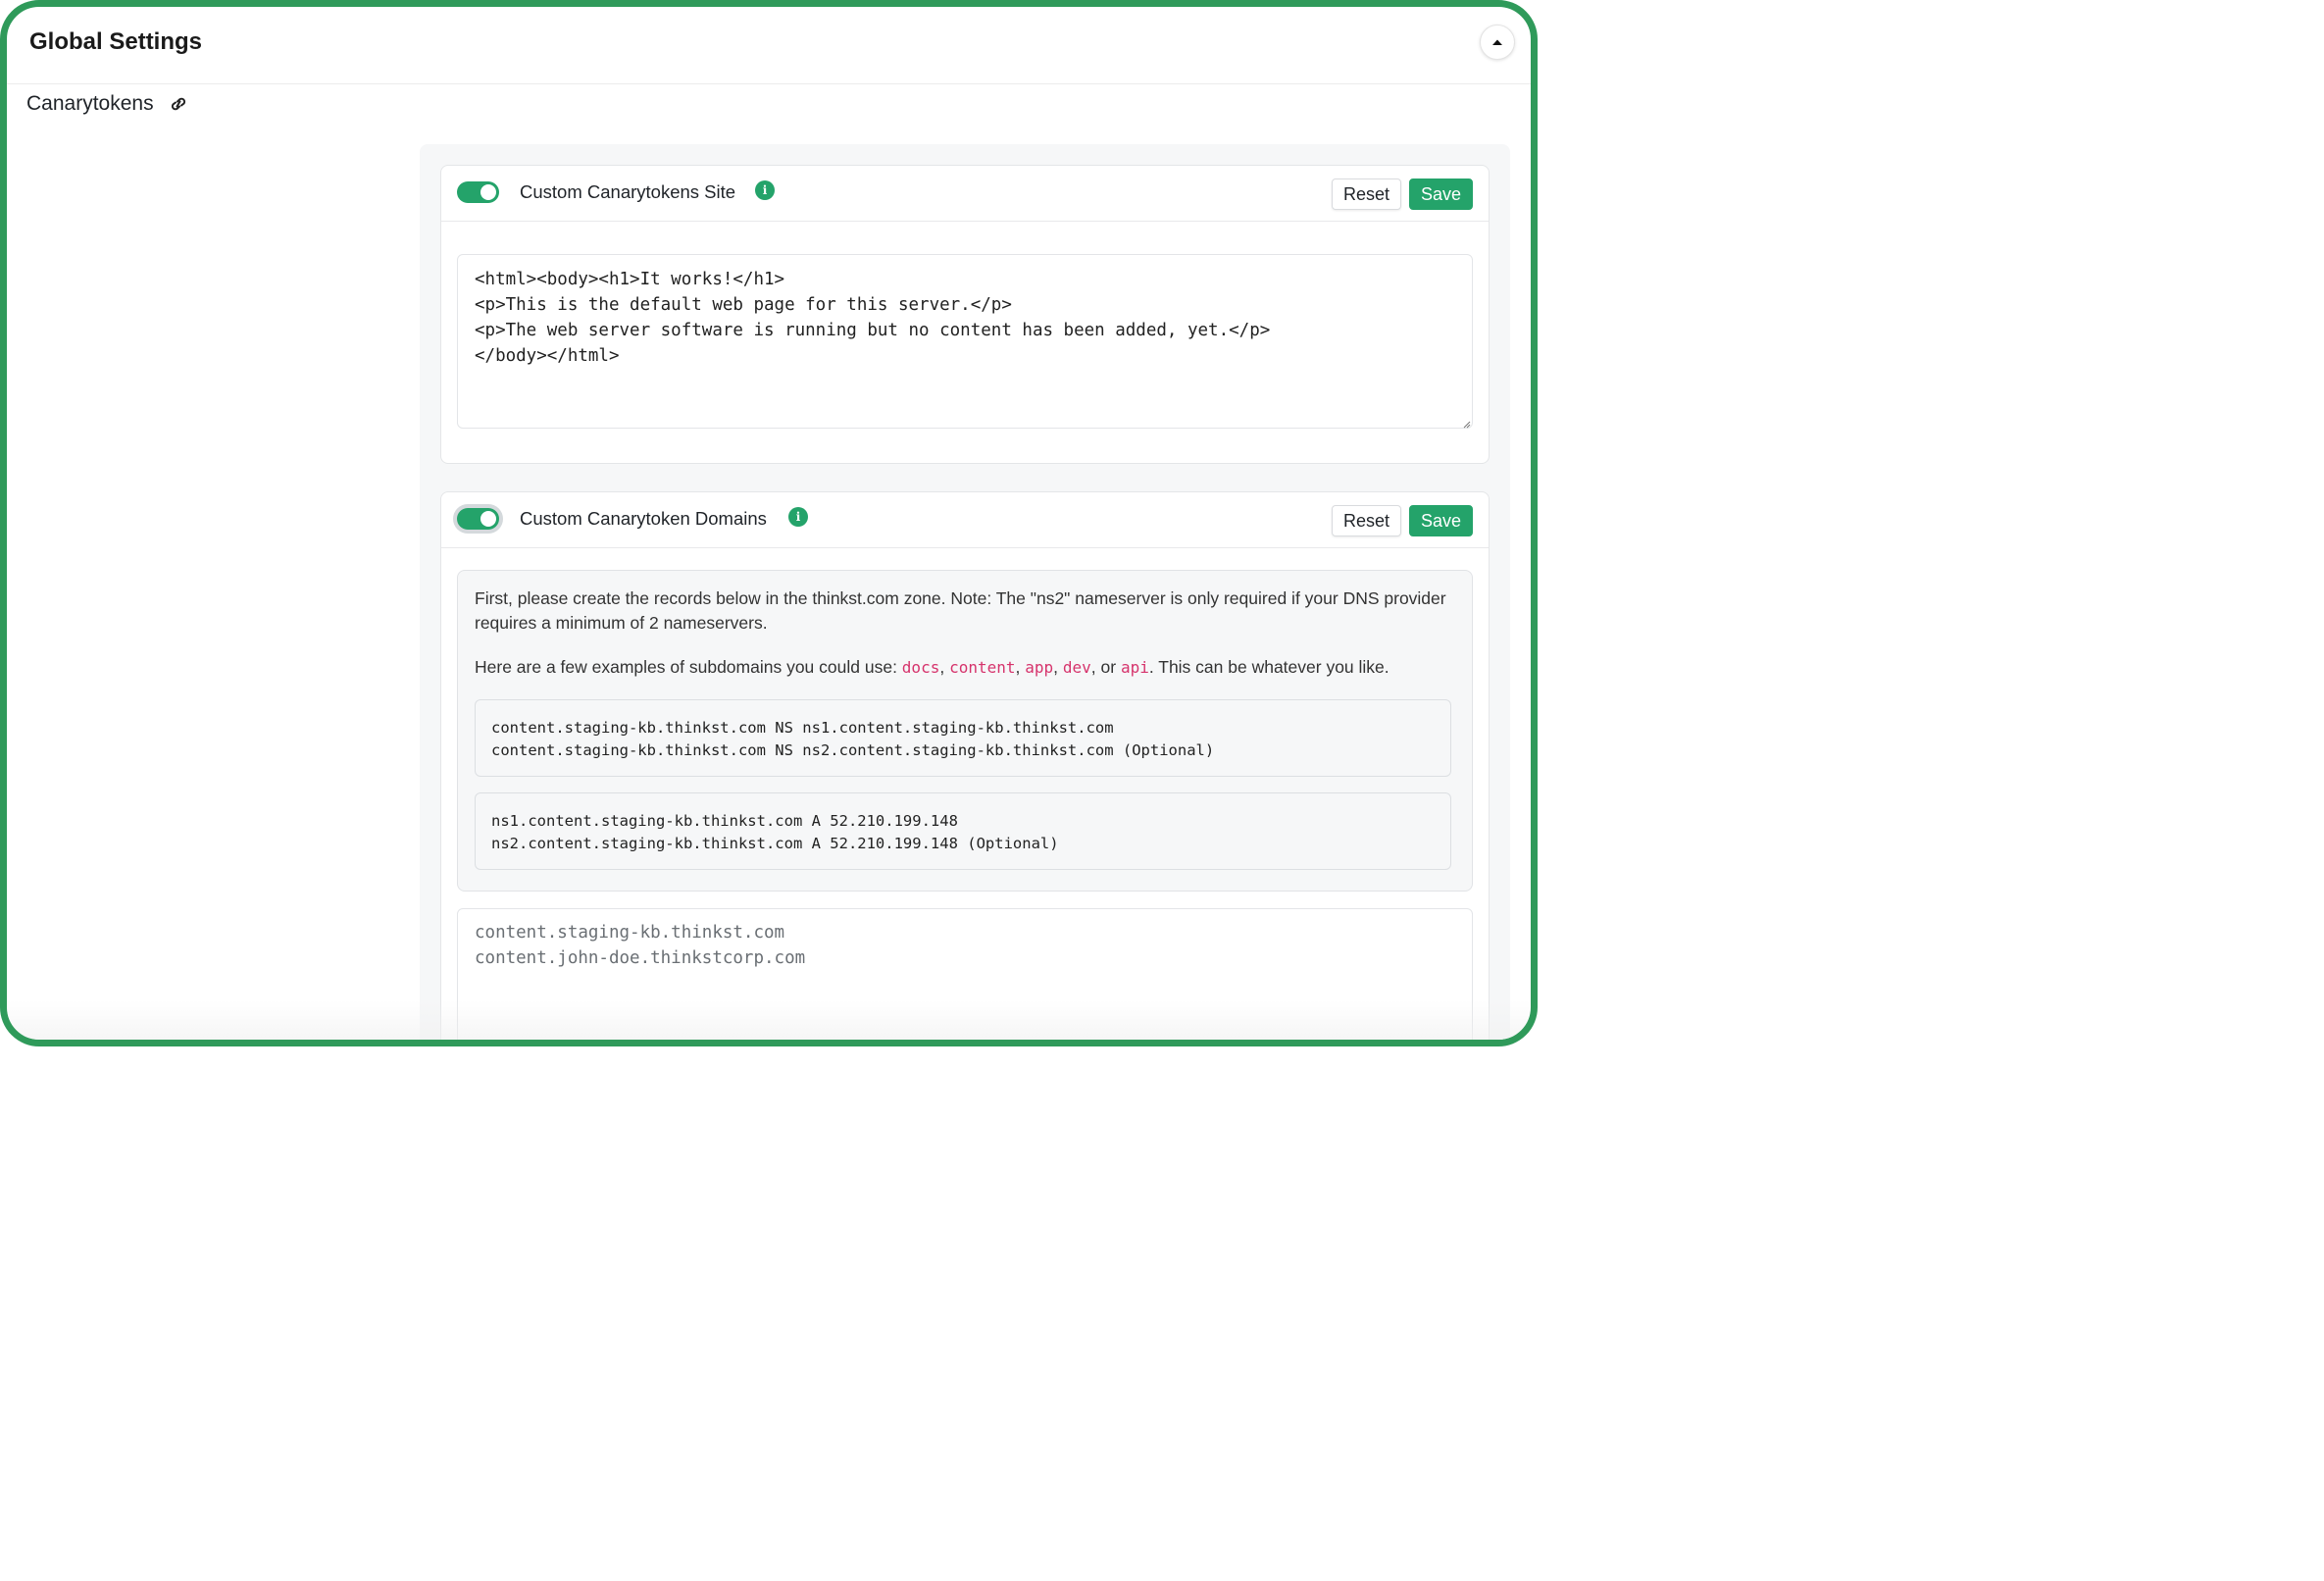 The width and height of the screenshot is (2324, 1581). Describe the element at coordinates (983, 667) in the screenshot. I see `example-subdomain: content` at that location.